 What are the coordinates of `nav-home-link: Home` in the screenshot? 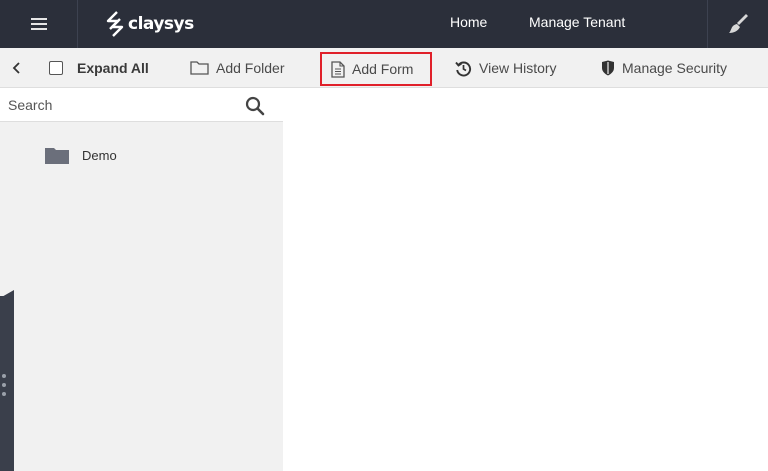 It's located at (468, 24).